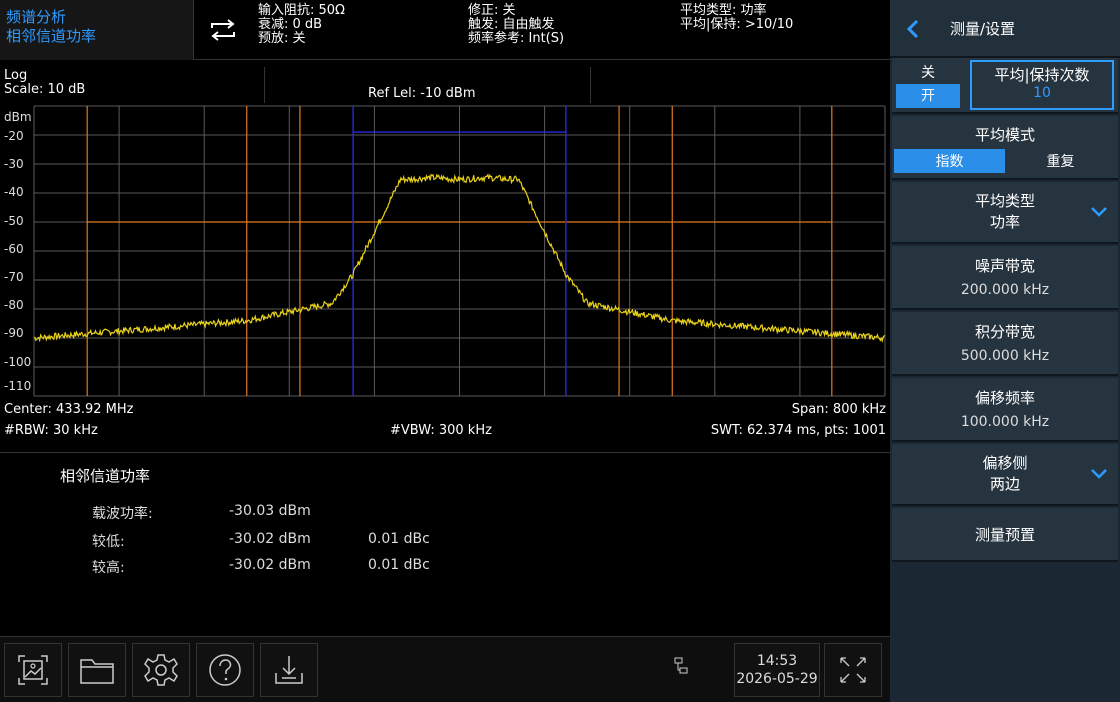  Describe the element at coordinates (1005, 278) in the screenshot. I see `noise-bandwidth-button: 噪声带宽 200.000 kHz` at that location.